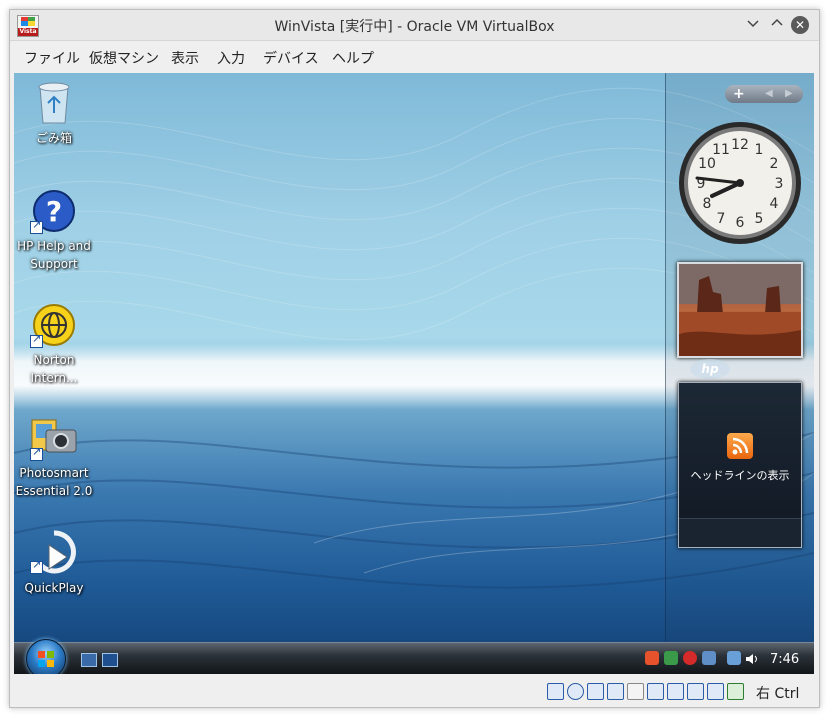 This screenshot has width=834, height=719. I want to click on clock-number: 5, so click(759, 219).